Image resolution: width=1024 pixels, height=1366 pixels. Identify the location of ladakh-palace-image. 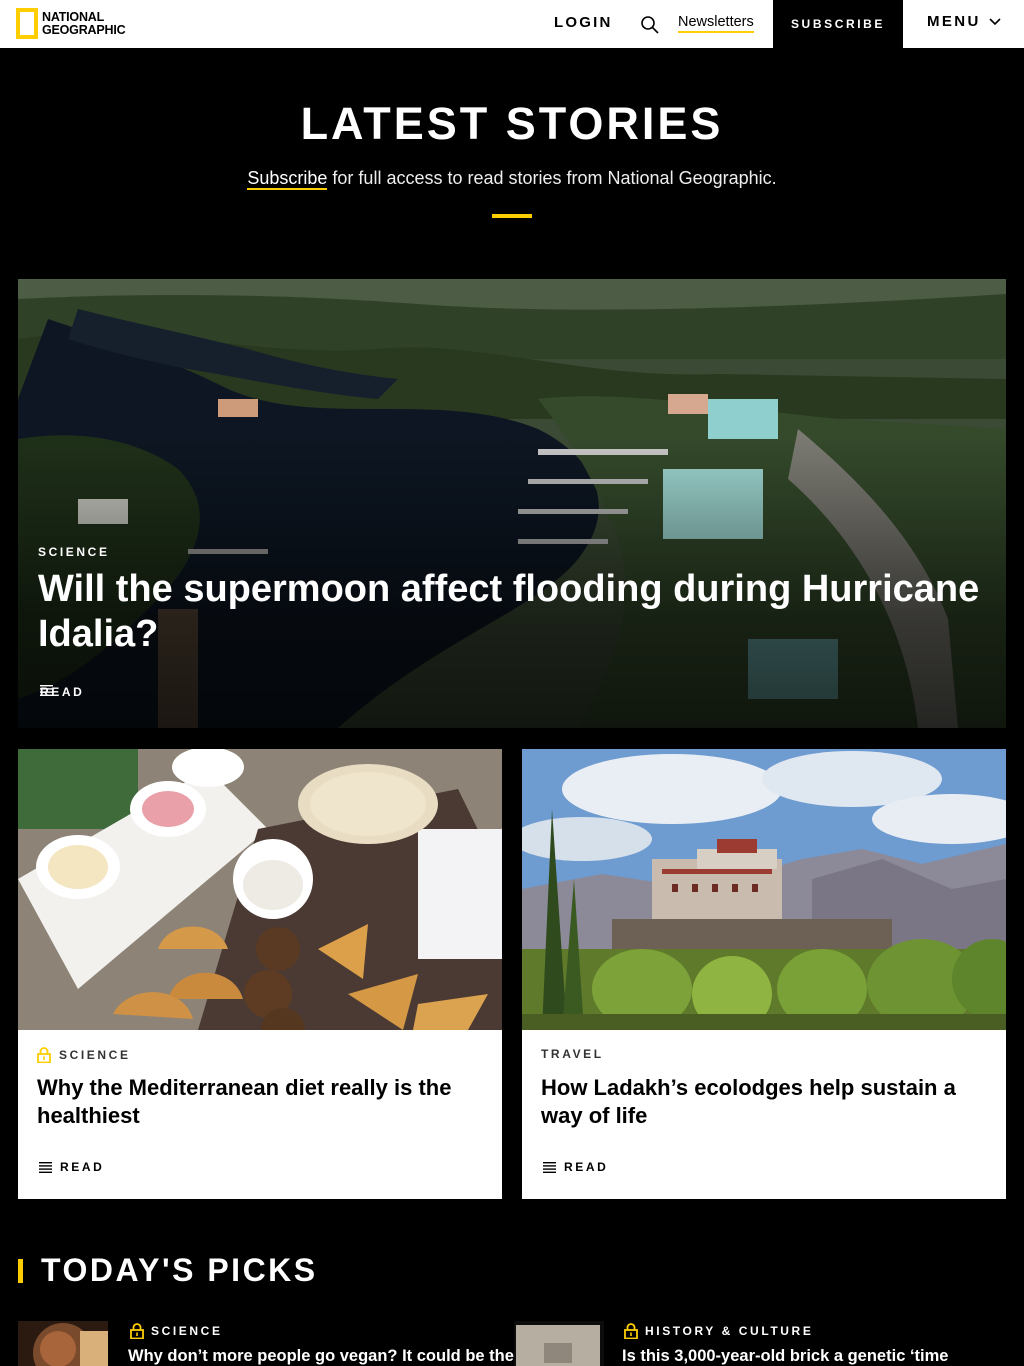
(764, 889).